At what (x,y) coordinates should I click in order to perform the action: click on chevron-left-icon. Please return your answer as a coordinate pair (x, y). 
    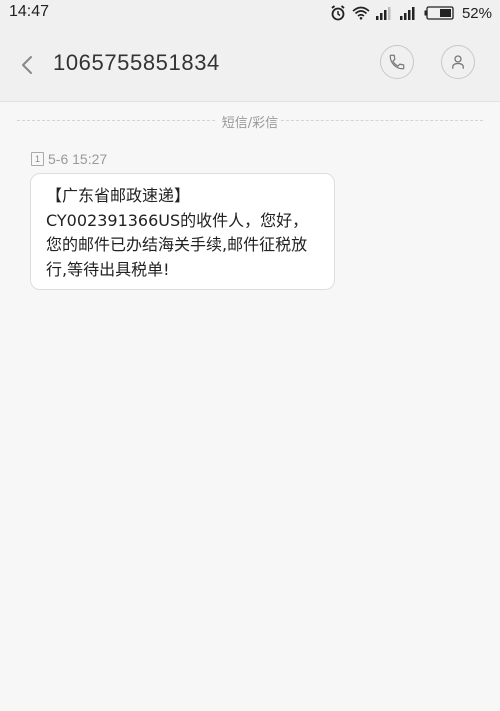
    Looking at the image, I should click on (27, 65).